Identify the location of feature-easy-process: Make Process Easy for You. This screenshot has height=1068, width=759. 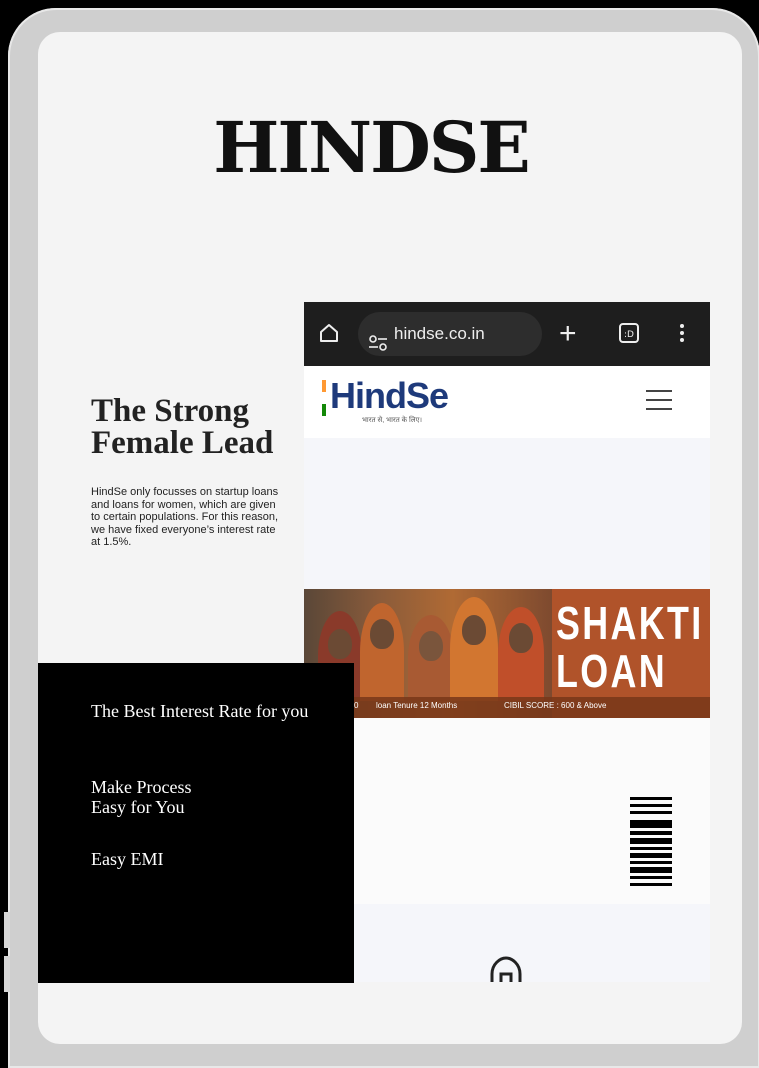
(141, 797).